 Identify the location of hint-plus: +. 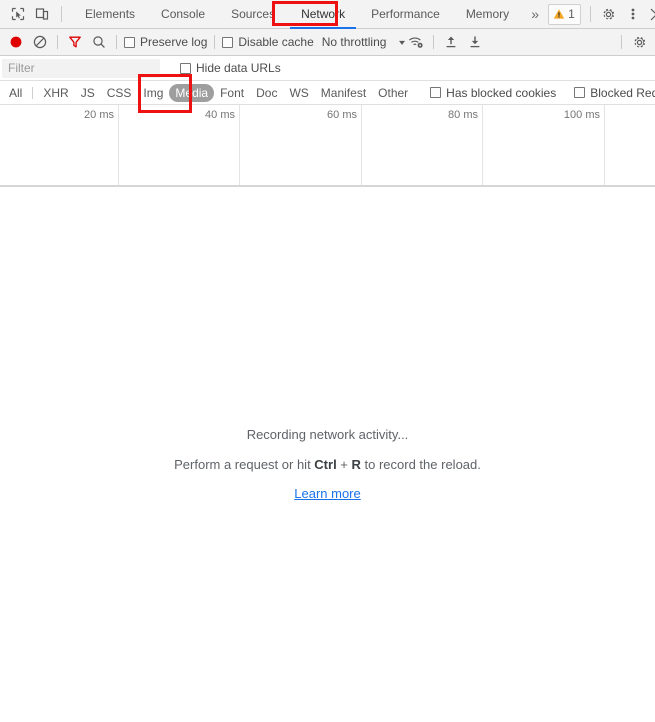
(344, 464).